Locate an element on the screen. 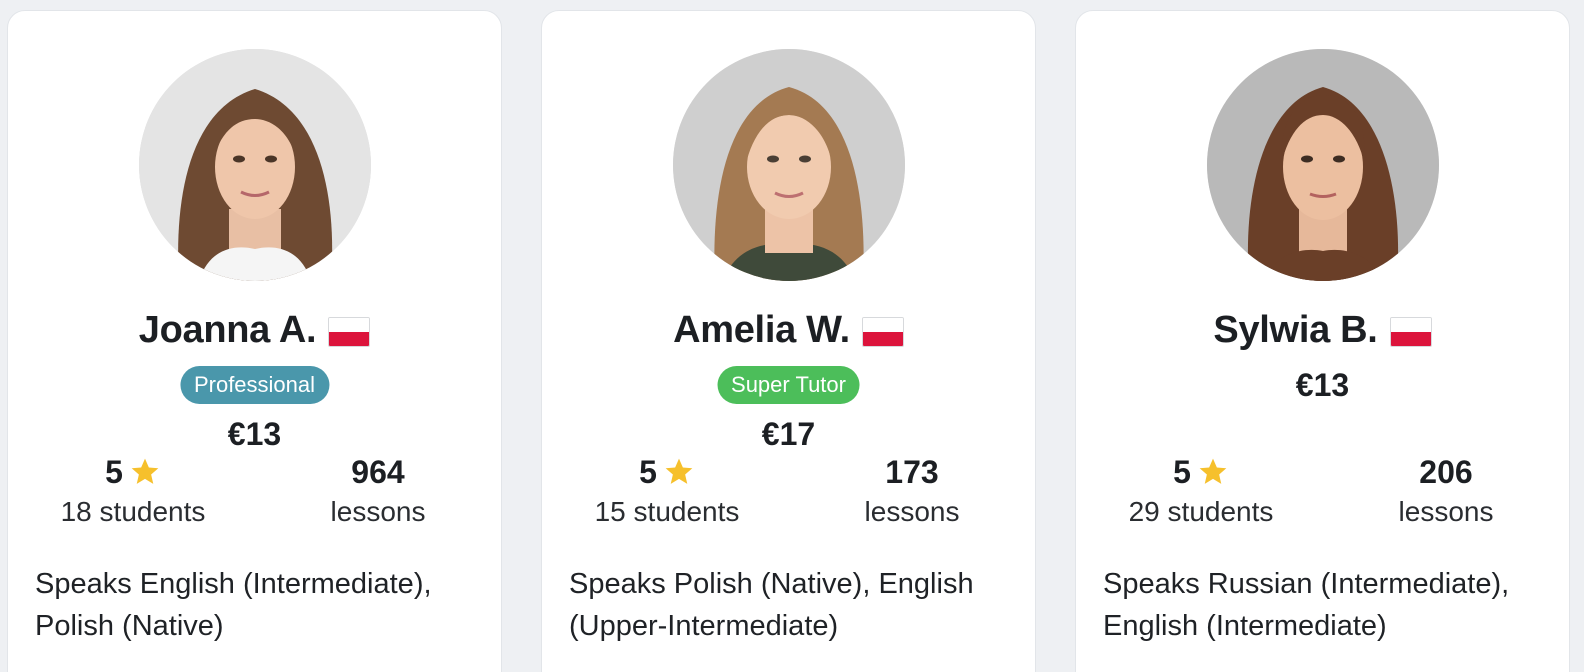 This screenshot has height=672, width=1584. tutor-name-row: Amelia W. is located at coordinates (788, 330).